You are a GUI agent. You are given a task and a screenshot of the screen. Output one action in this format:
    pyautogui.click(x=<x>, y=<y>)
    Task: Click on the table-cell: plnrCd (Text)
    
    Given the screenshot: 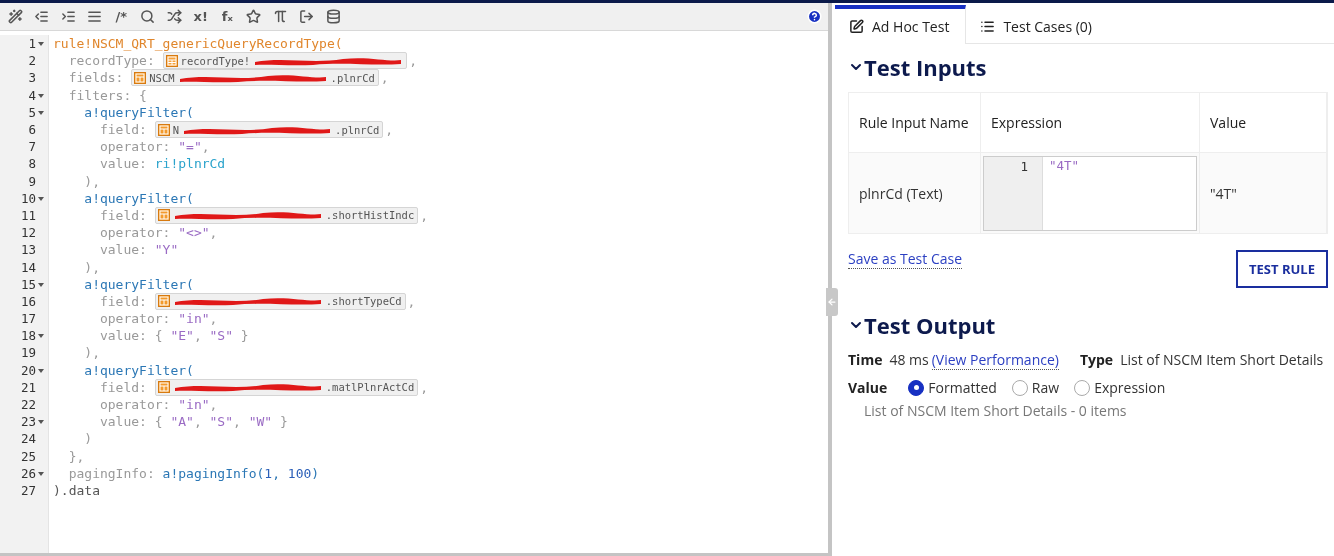 What is the action you would take?
    pyautogui.click(x=915, y=193)
    